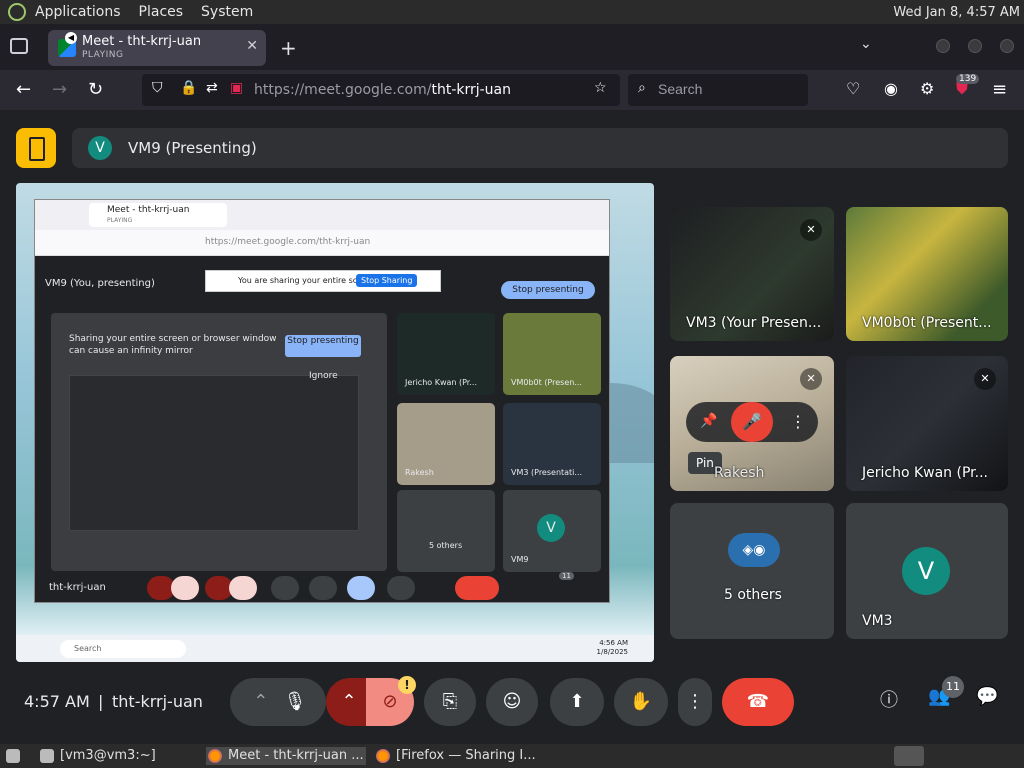 Image resolution: width=1024 pixels, height=768 pixels. I want to click on shared-stop-presenting: Stop presenting, so click(548, 290).